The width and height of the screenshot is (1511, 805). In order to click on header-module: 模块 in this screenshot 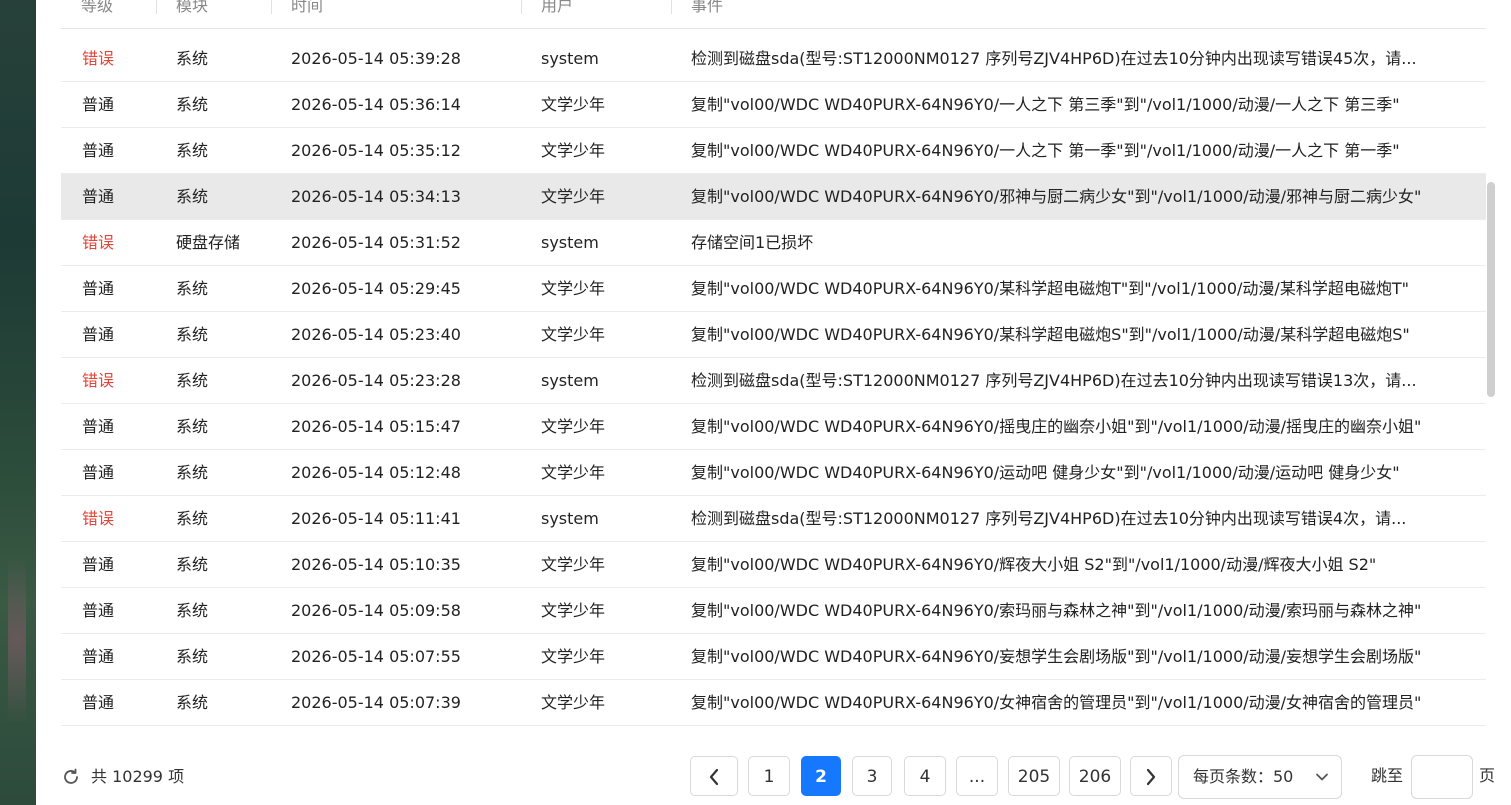, I will do `click(192, 10)`.